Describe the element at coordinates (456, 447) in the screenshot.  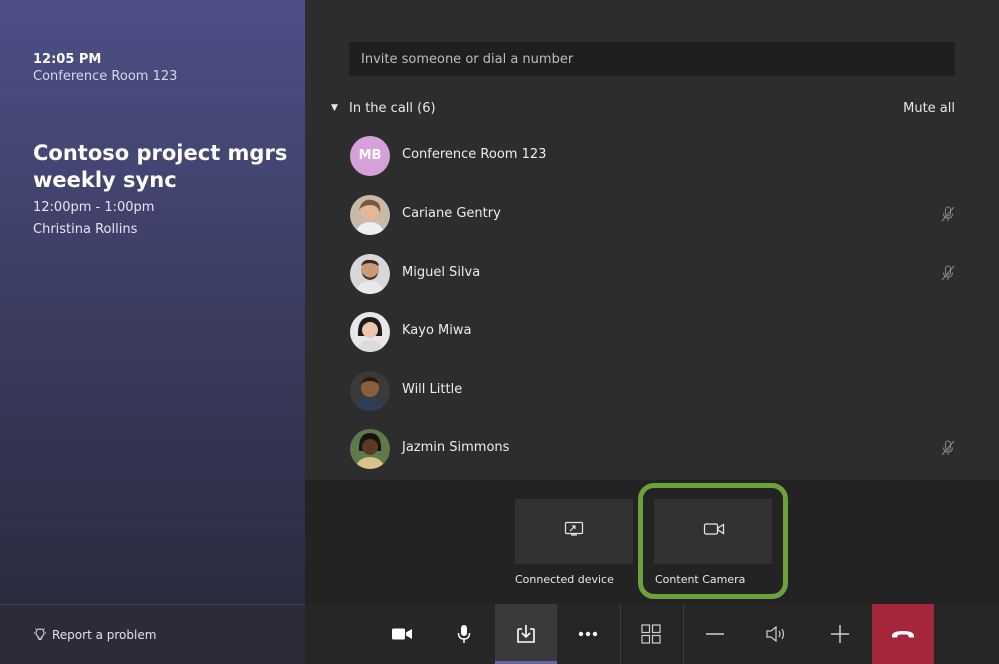
I see `participant-name: Jazmin Simmons` at that location.